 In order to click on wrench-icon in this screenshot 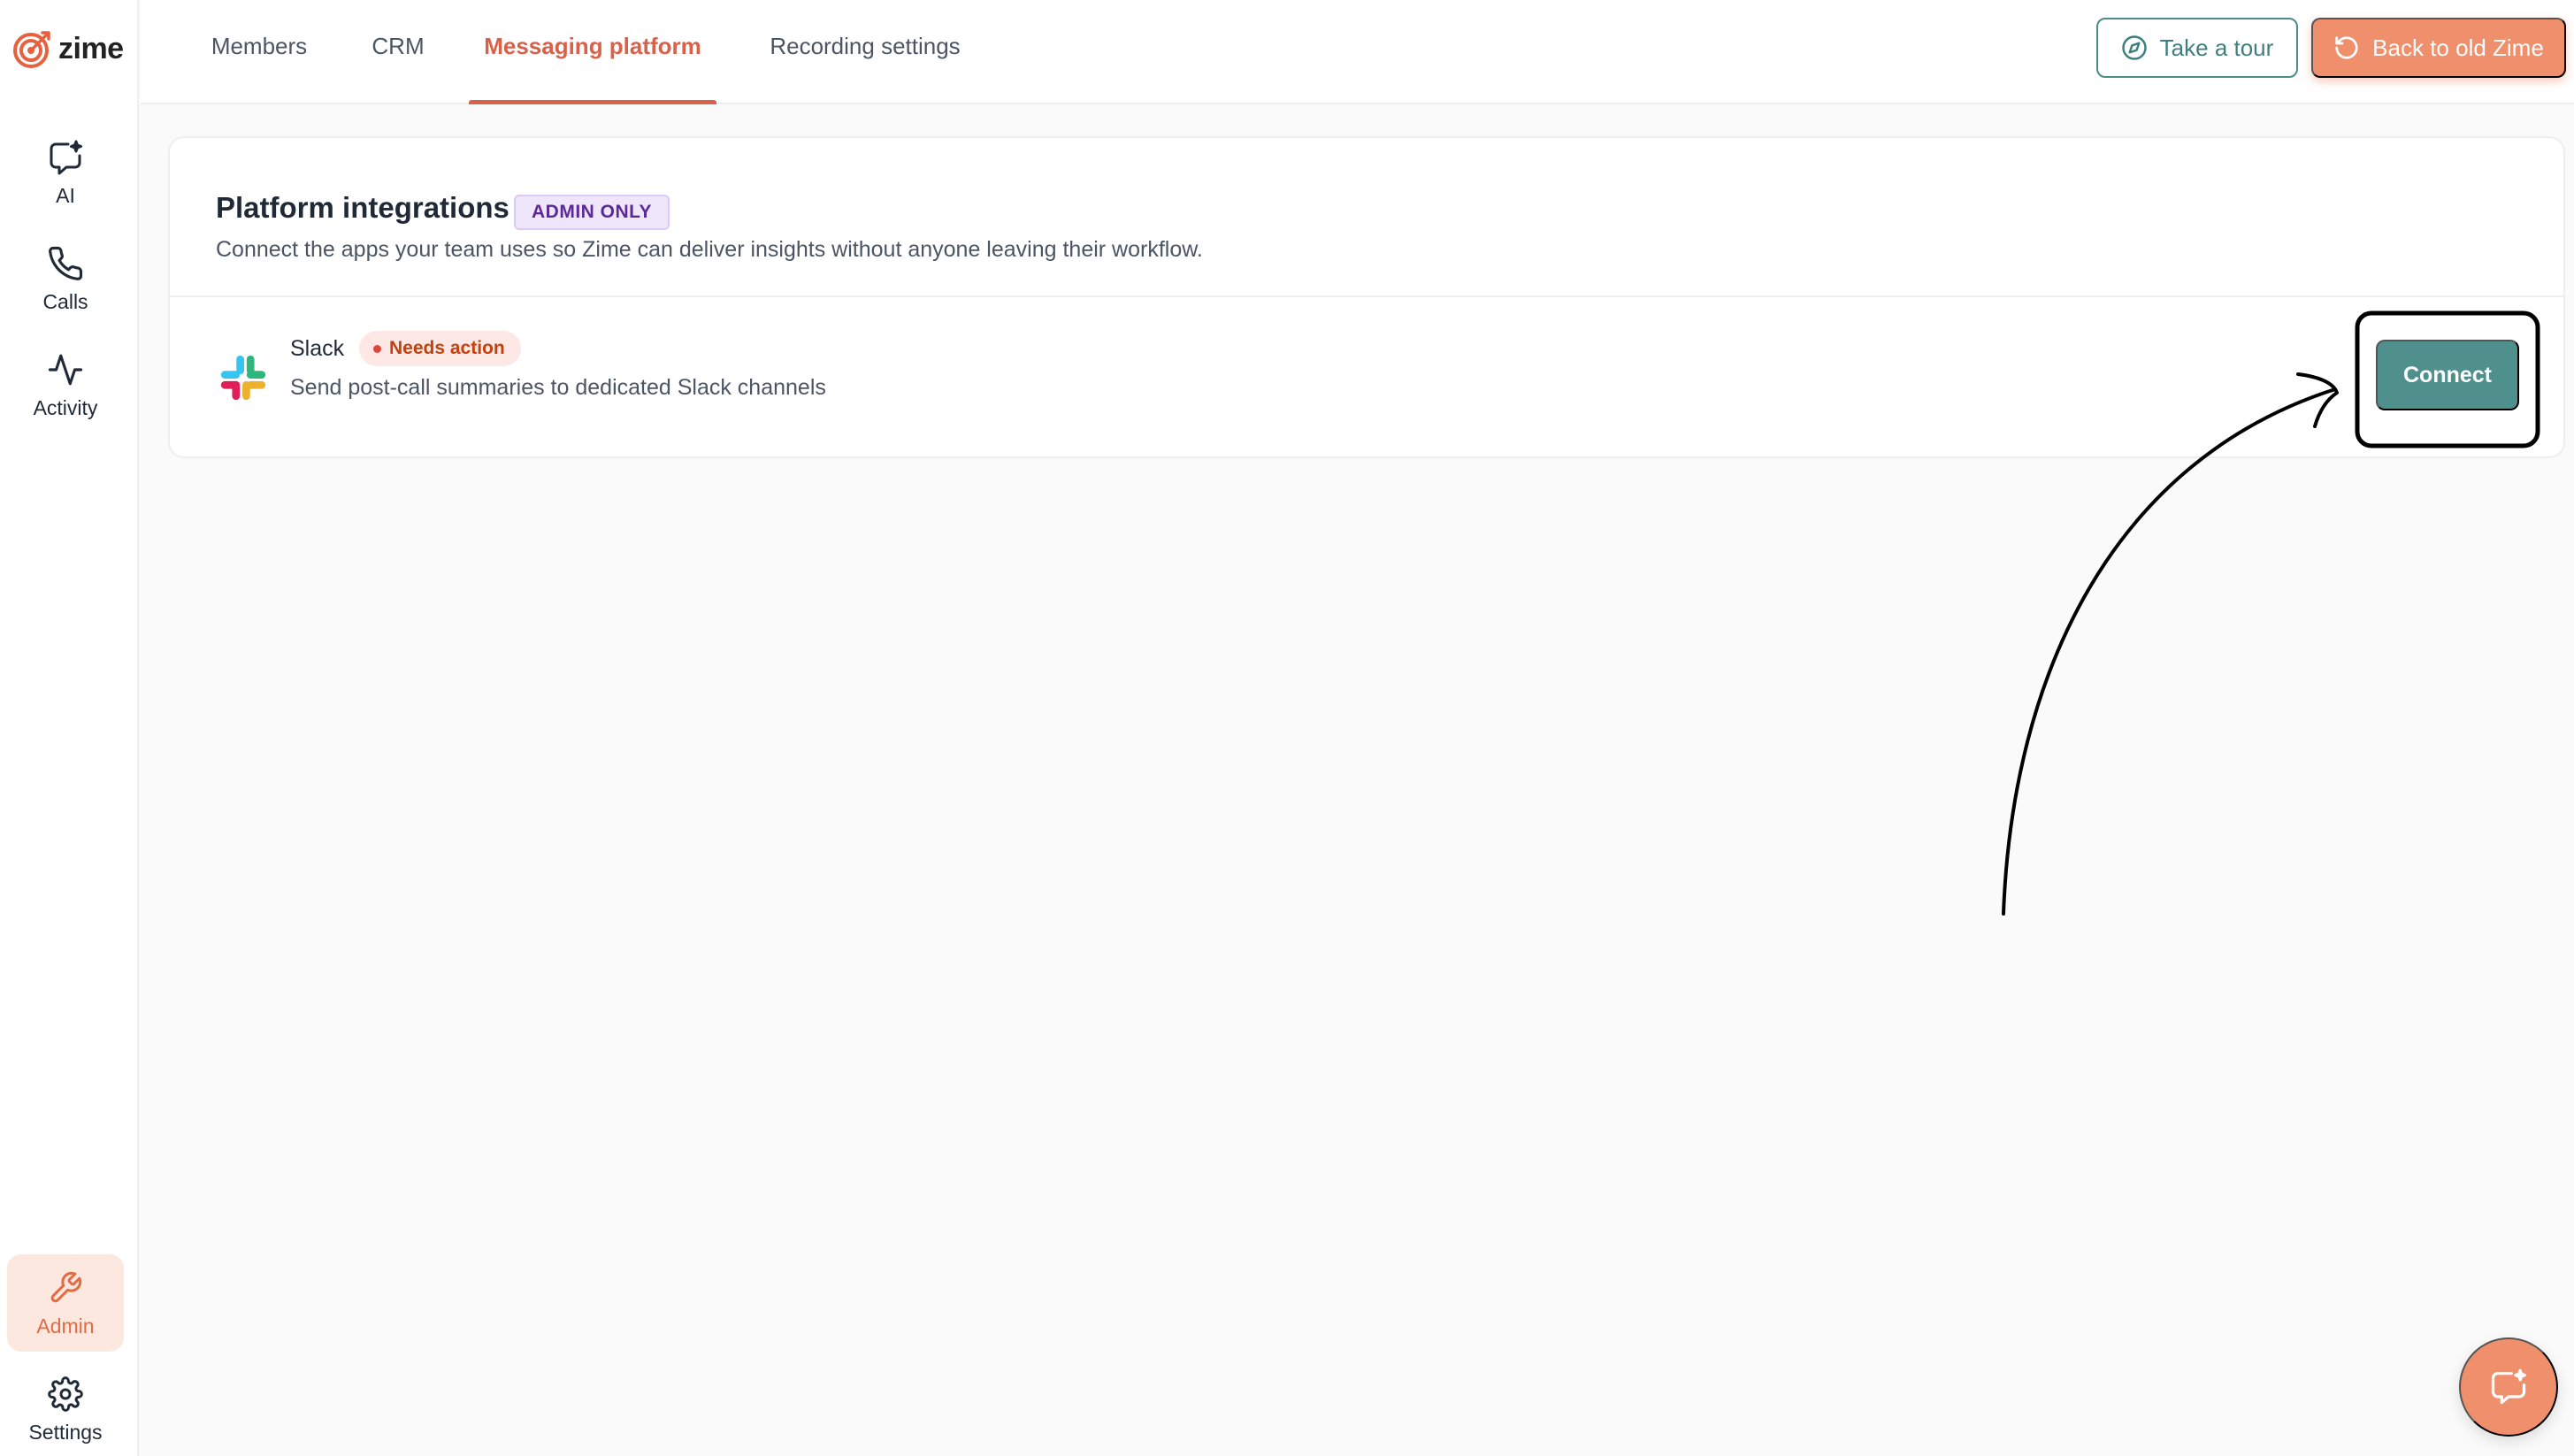, I will do `click(65, 1287)`.